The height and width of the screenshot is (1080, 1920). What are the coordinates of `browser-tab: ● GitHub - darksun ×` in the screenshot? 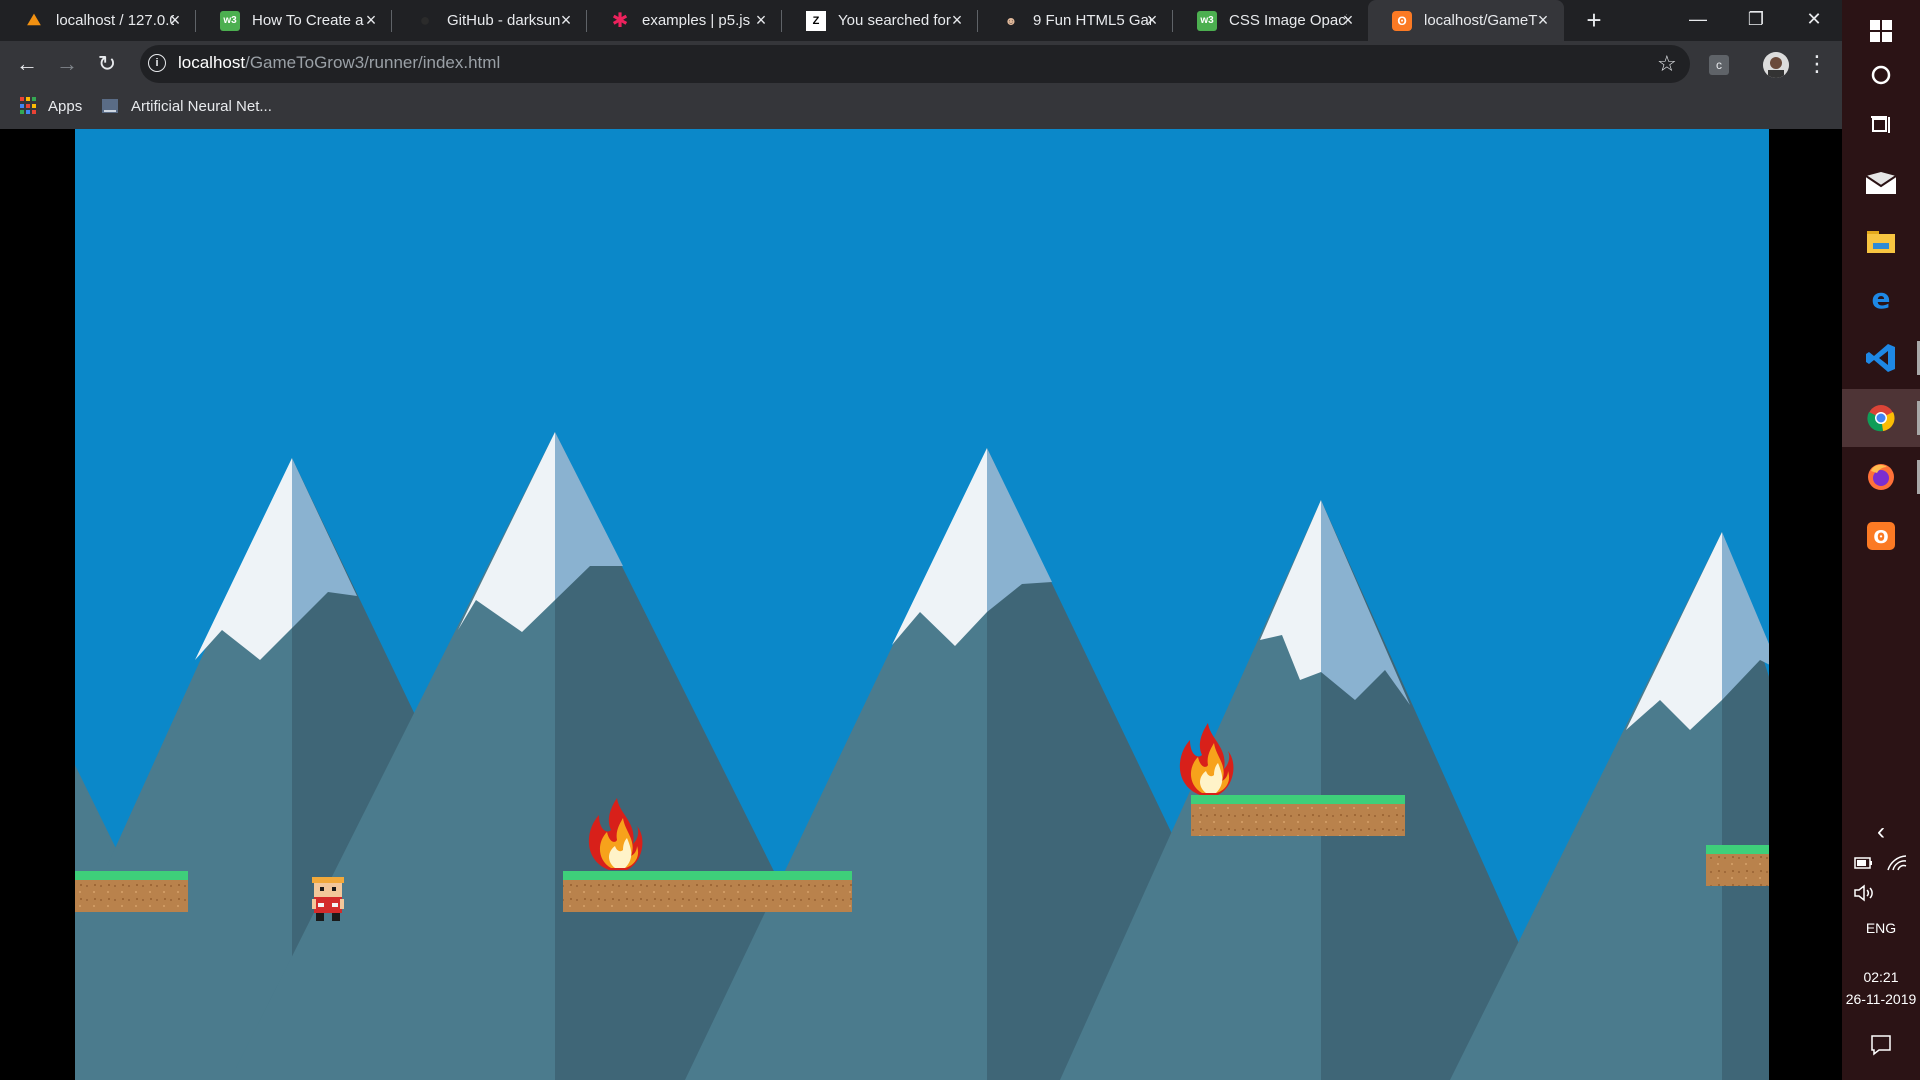 It's located at (489, 20).